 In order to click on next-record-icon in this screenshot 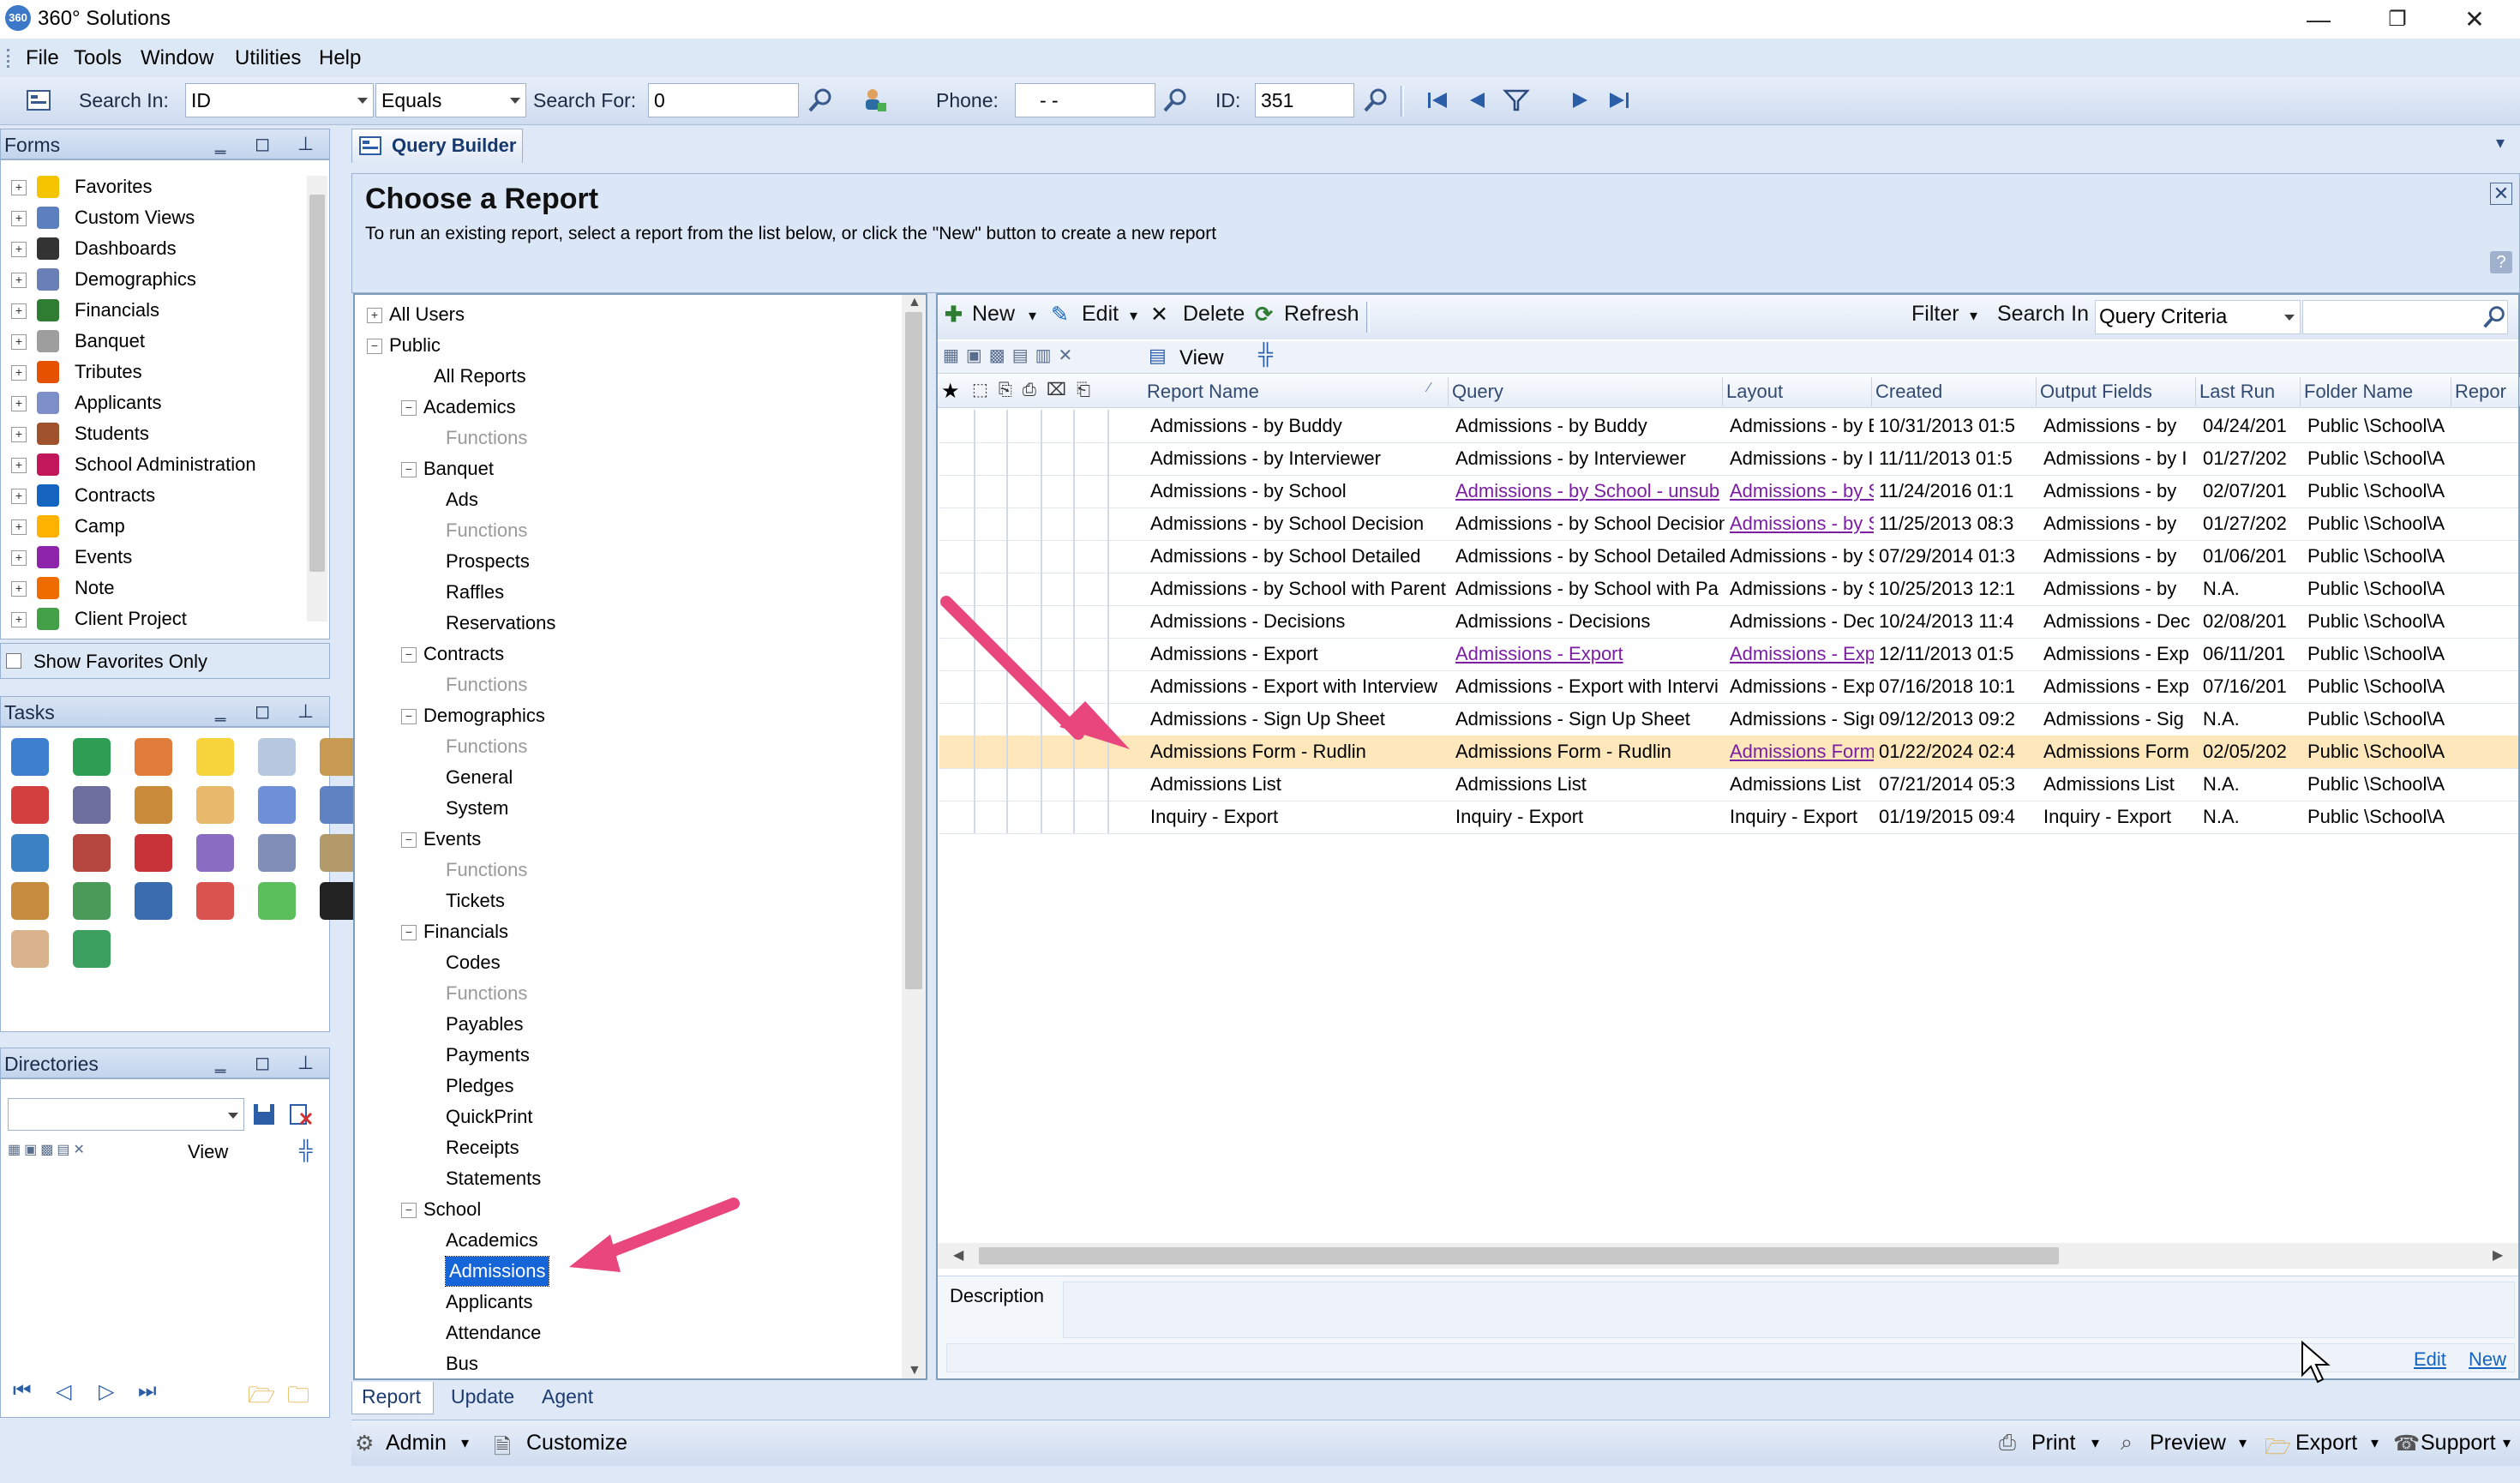, I will do `click(1579, 100)`.